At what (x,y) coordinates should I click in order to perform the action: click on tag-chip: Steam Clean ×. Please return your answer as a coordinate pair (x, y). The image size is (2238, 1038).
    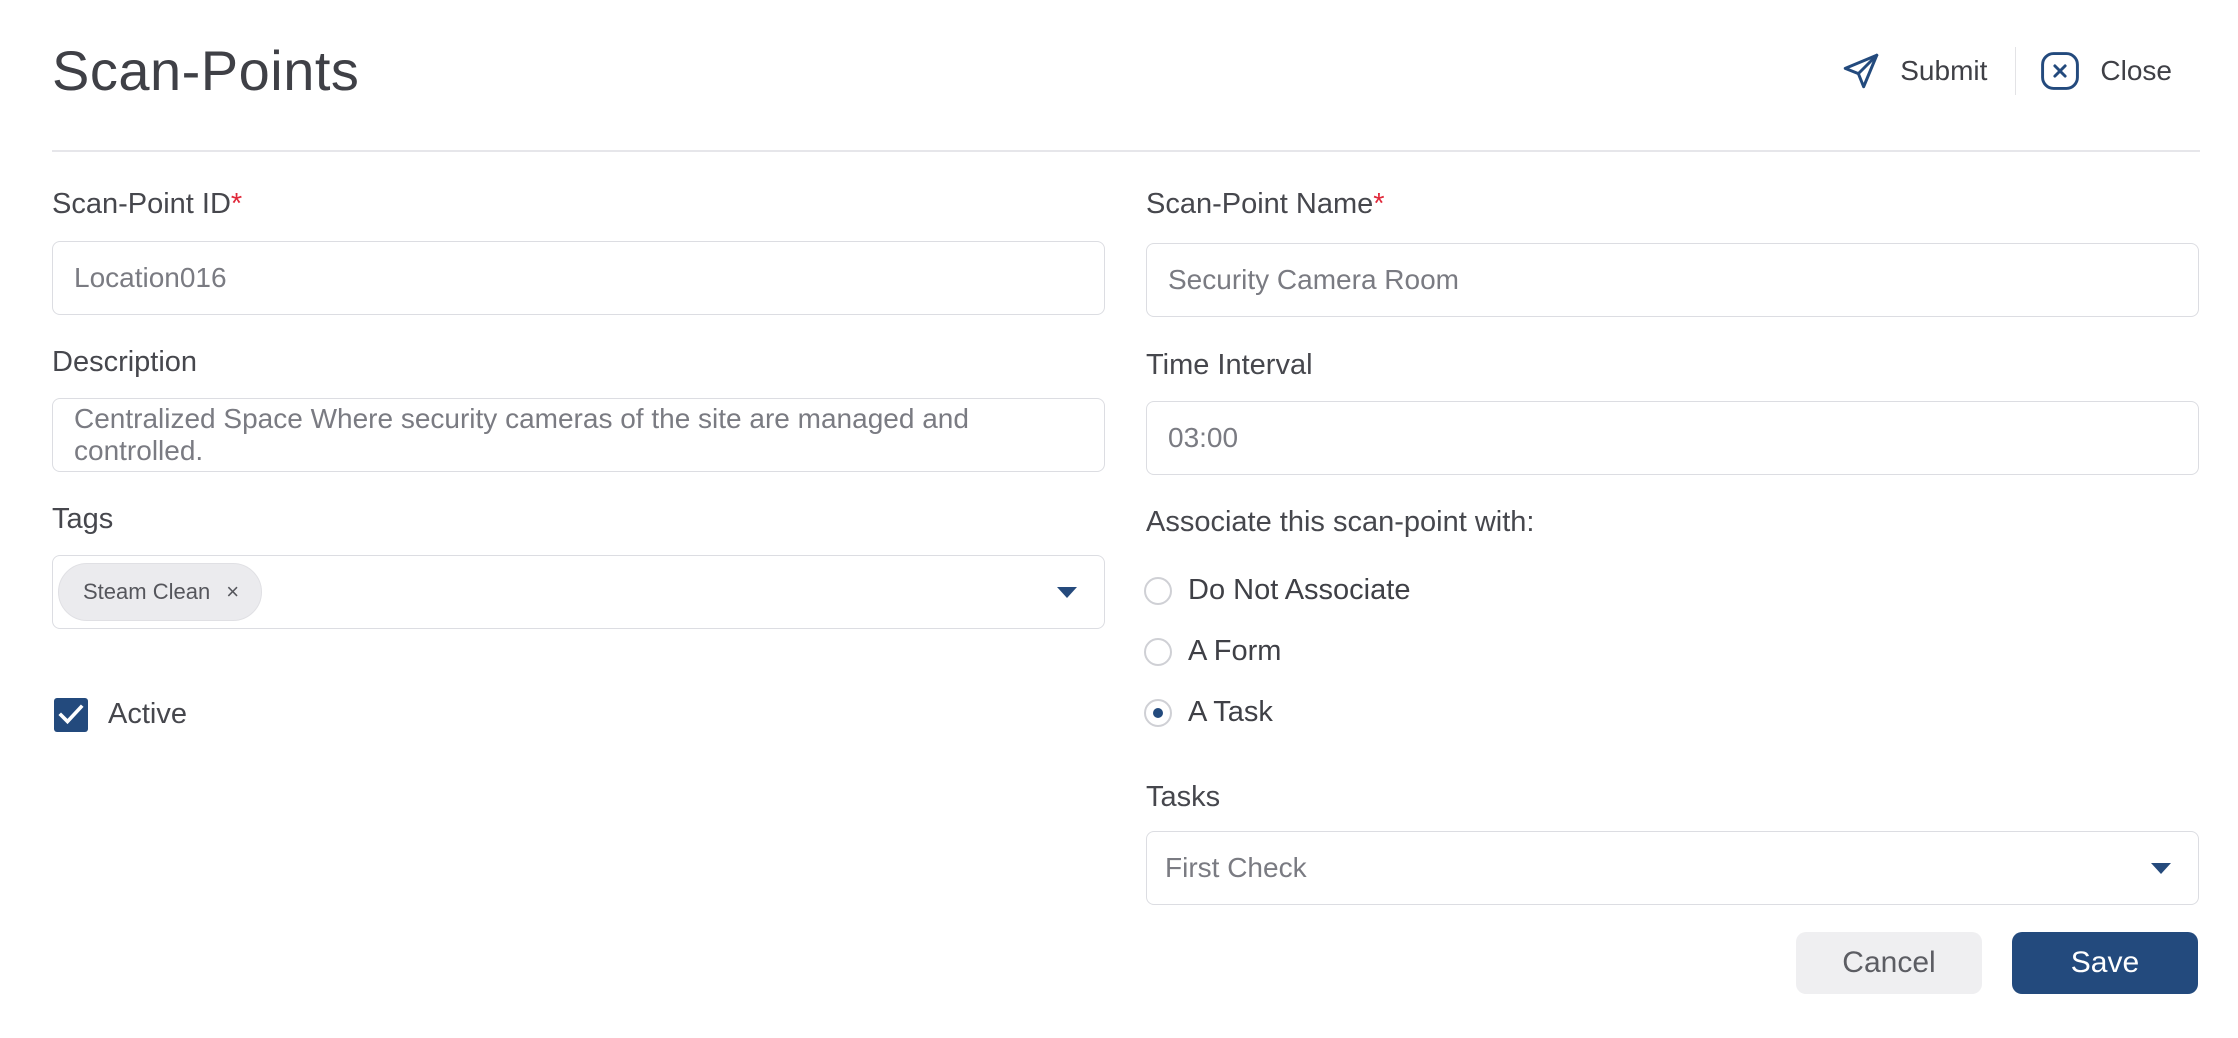
    Looking at the image, I should click on (160, 592).